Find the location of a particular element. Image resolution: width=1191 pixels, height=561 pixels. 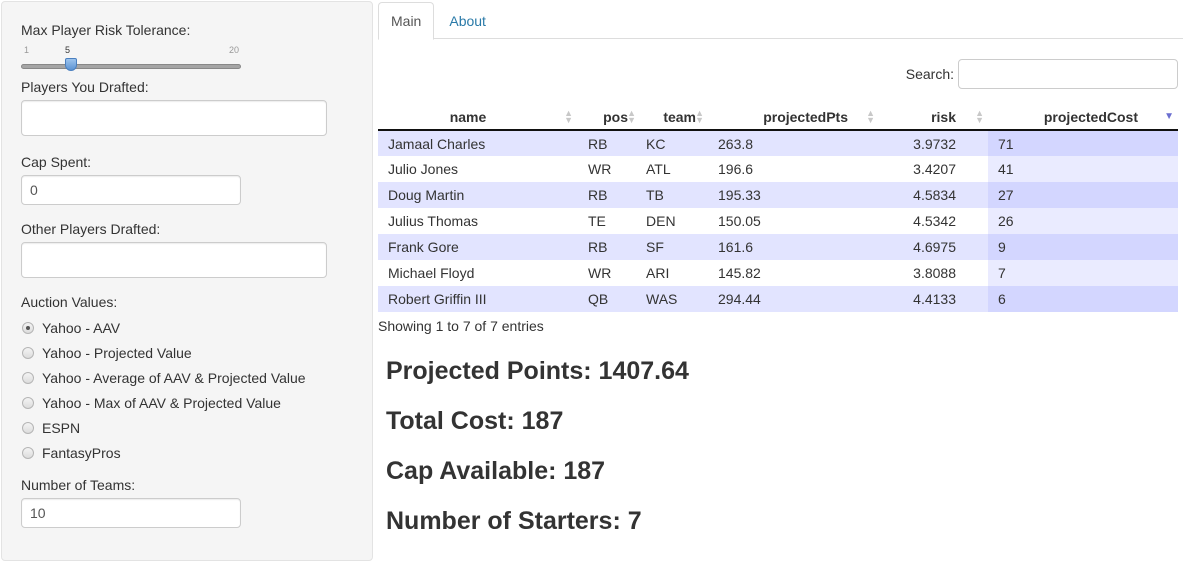

cell-team: KC is located at coordinates (672, 143).